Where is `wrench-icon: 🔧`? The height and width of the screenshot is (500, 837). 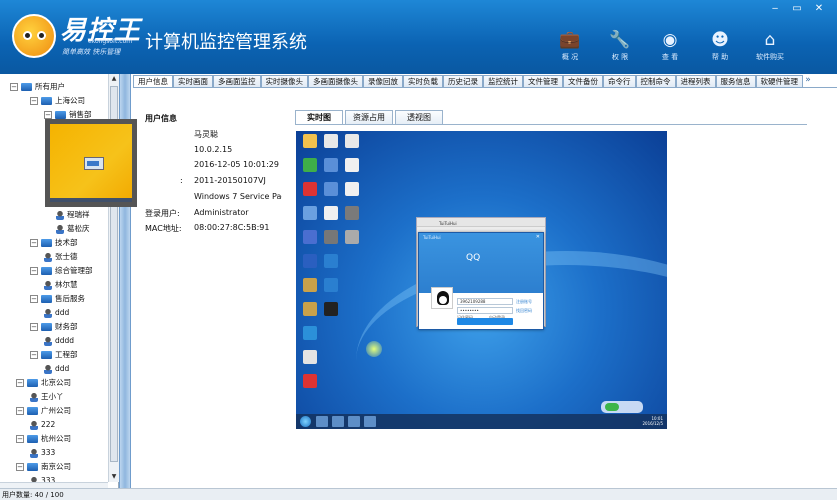
wrench-icon: 🔧 is located at coordinates (620, 40).